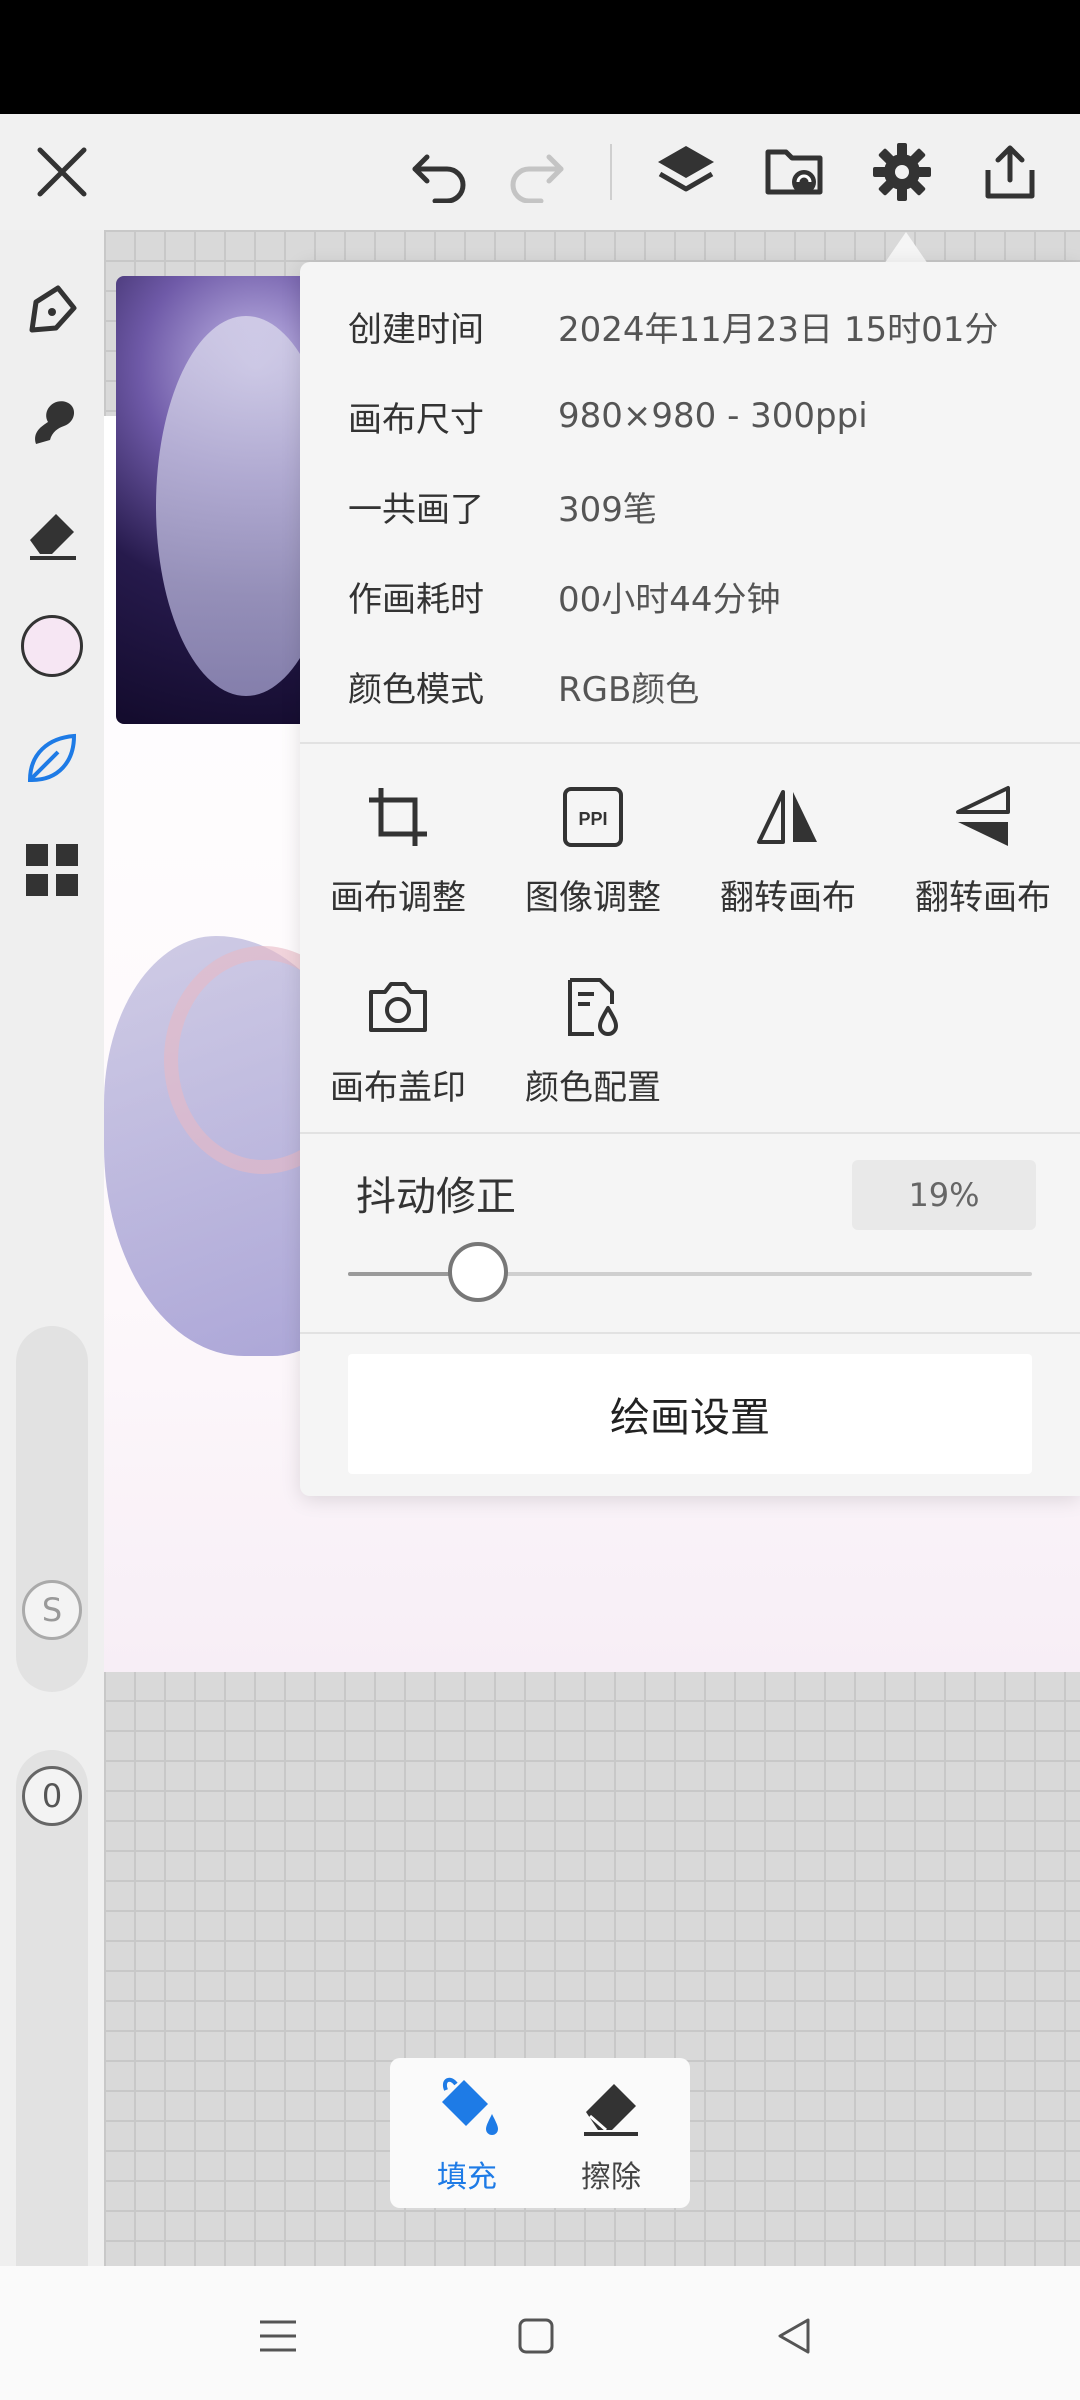 This screenshot has width=1080, height=2400. What do you see at coordinates (593, 1088) in the screenshot?
I see `action-label: 颜色配置` at bounding box center [593, 1088].